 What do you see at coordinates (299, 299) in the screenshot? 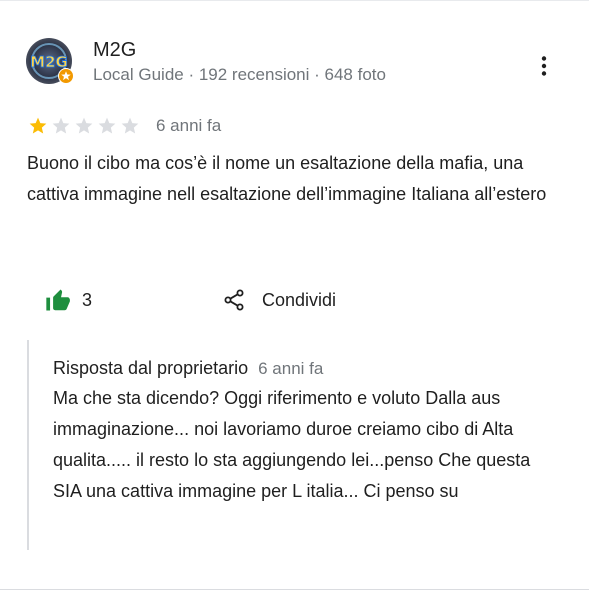
I see `share-label: Condividi` at bounding box center [299, 299].